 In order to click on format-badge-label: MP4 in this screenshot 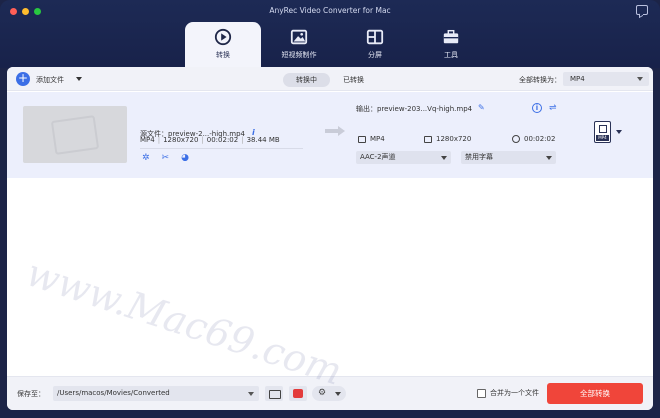, I will do `click(602, 138)`.